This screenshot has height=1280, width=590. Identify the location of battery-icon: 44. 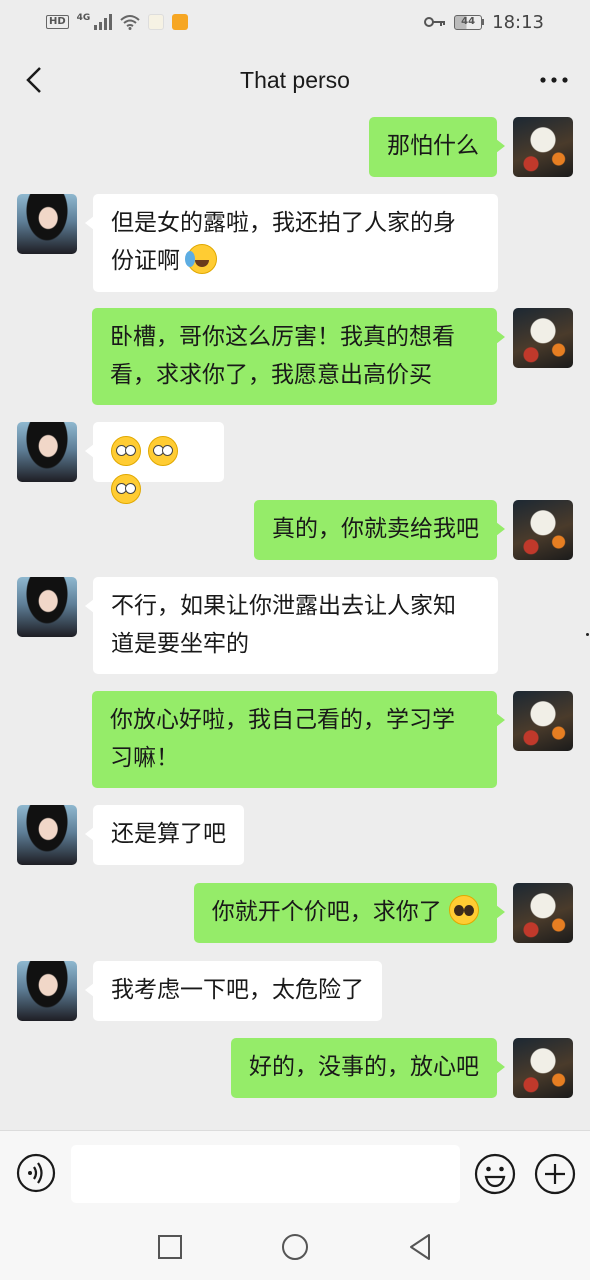
(469, 22).